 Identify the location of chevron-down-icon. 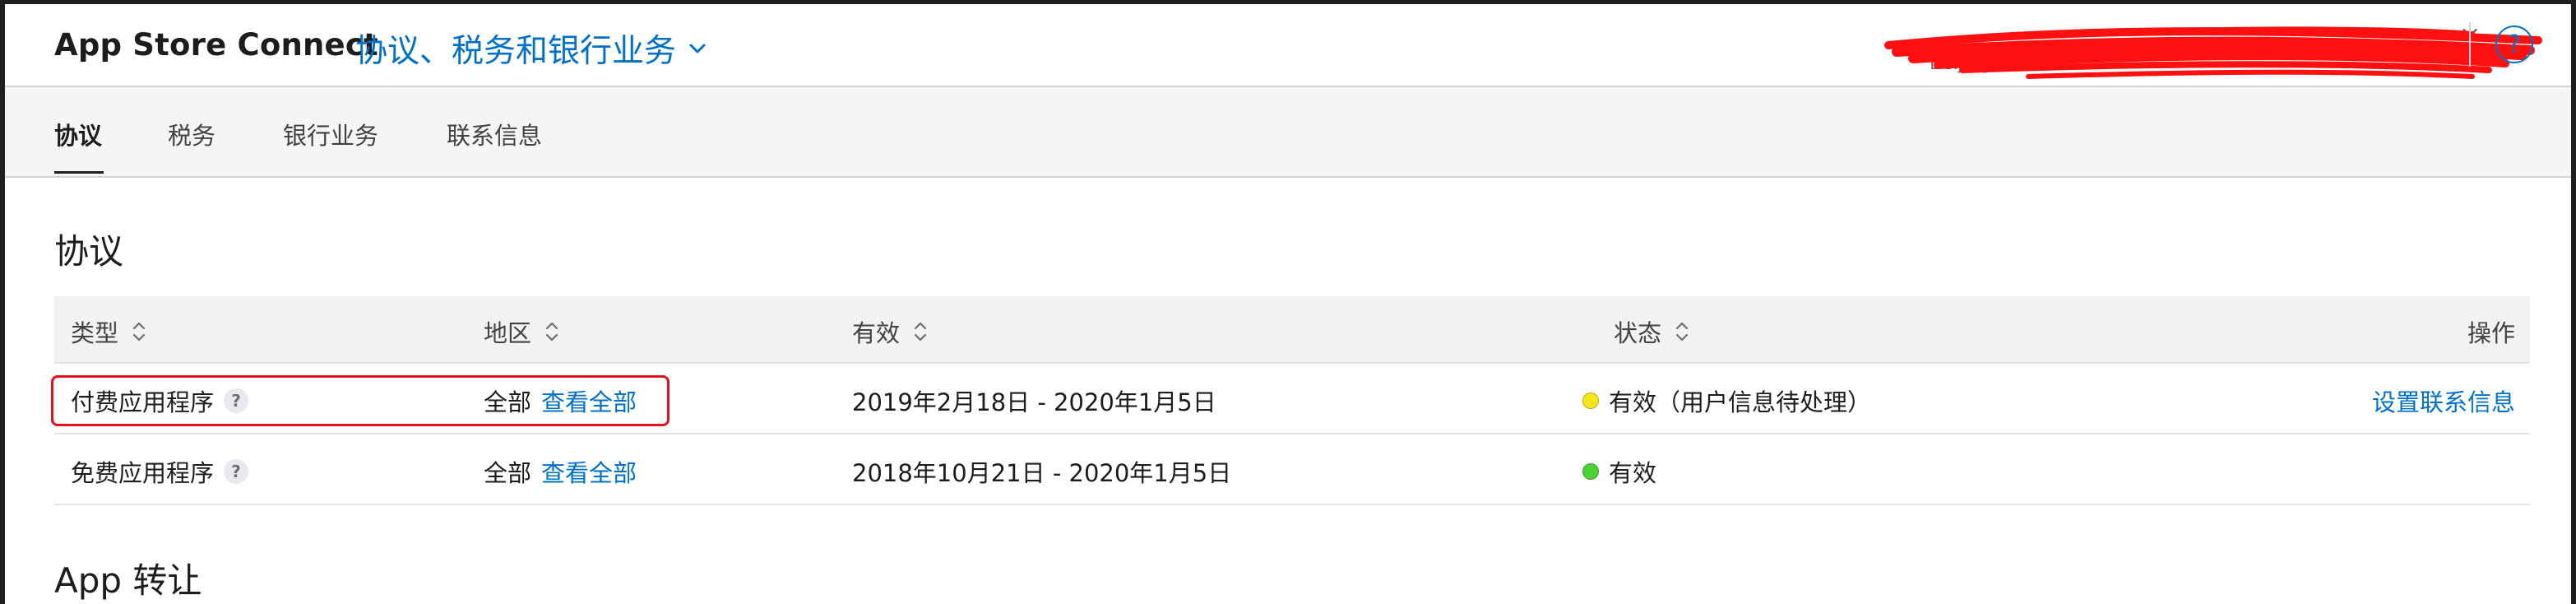
(698, 49).